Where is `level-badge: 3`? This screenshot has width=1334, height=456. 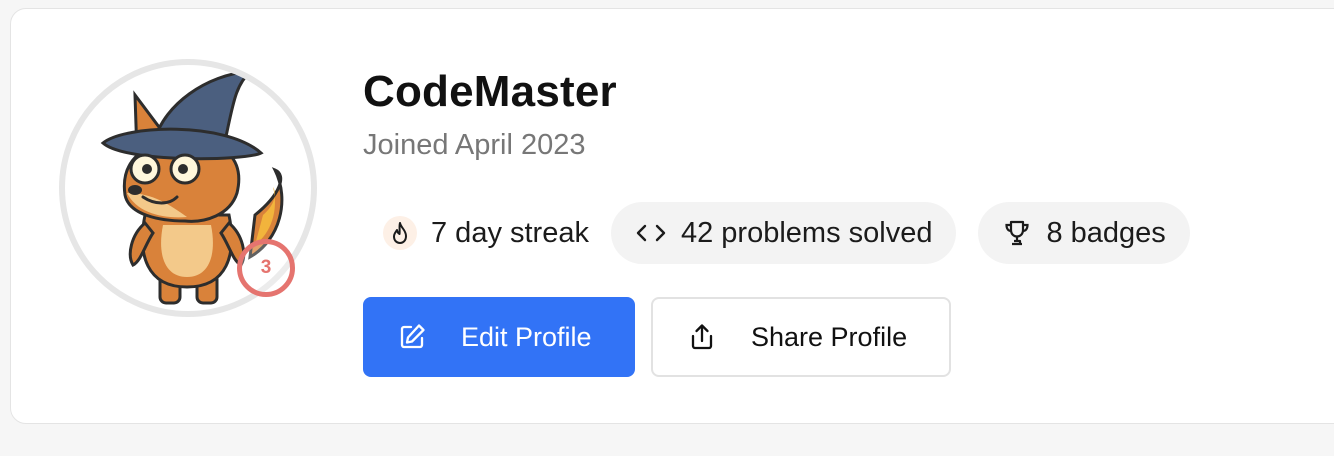 level-badge: 3 is located at coordinates (266, 268).